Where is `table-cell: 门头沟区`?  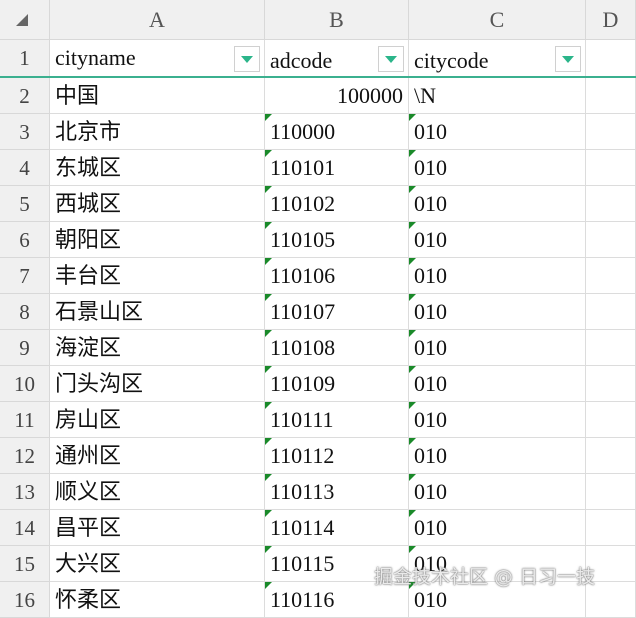 table-cell: 门头沟区 is located at coordinates (157, 384).